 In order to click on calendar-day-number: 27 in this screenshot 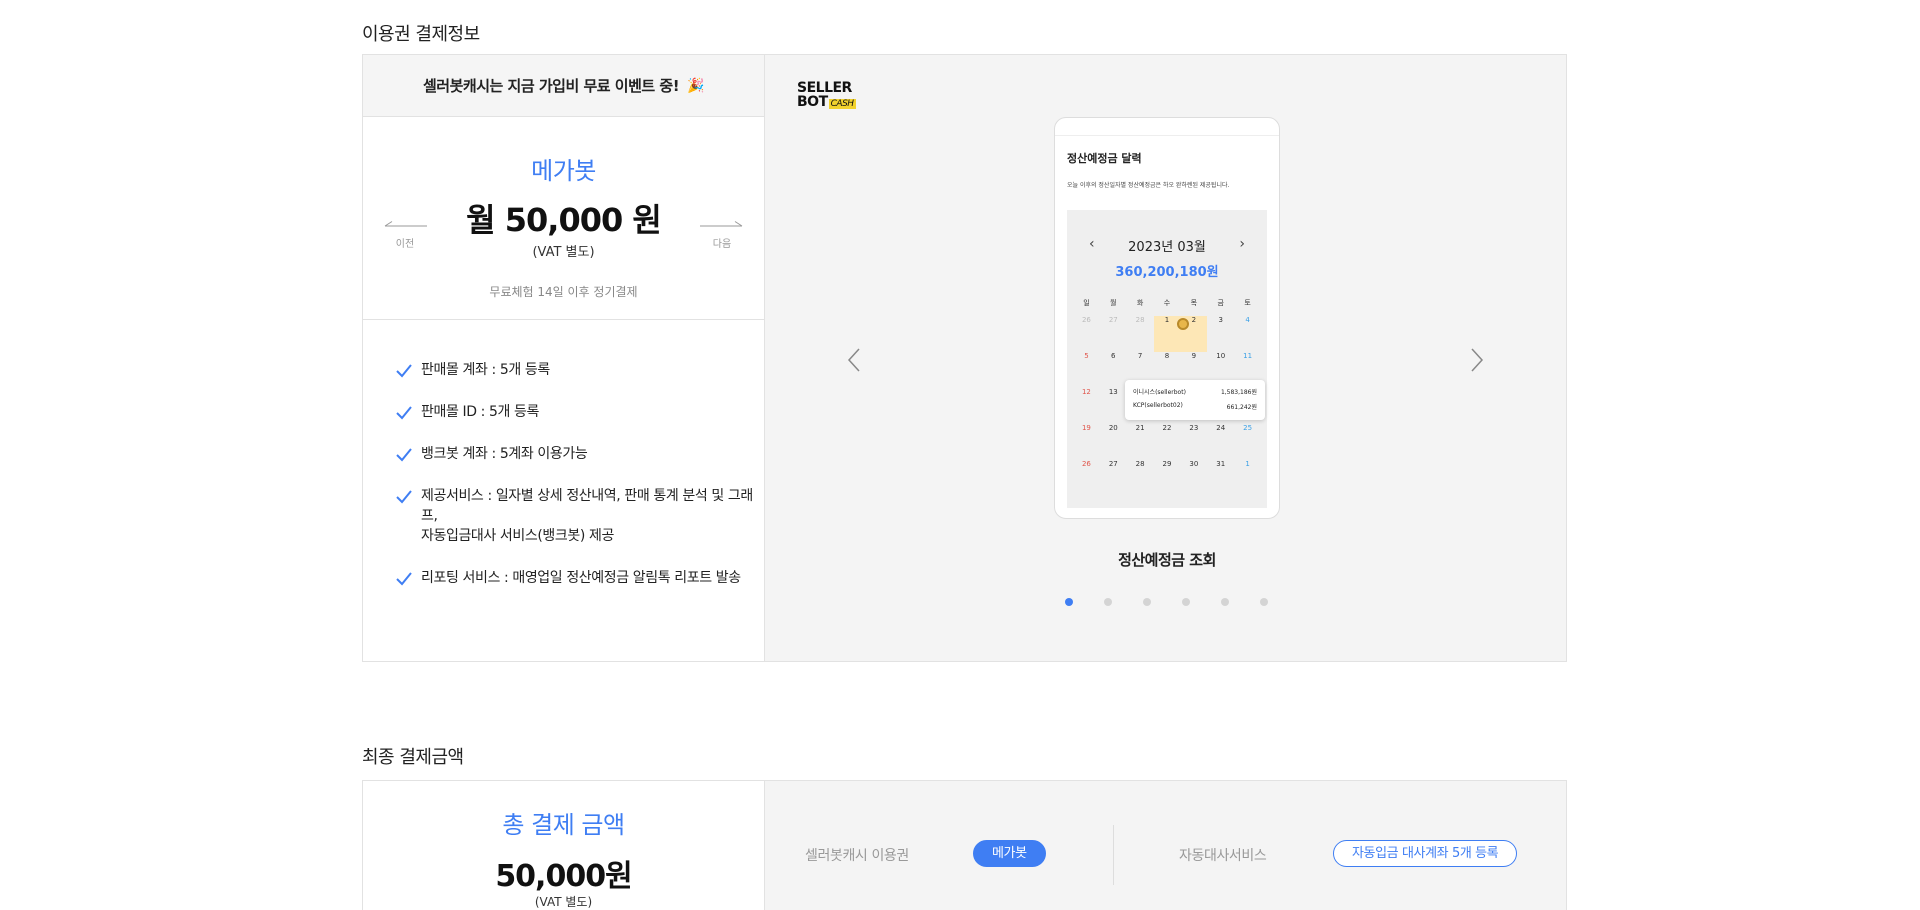, I will do `click(1113, 464)`.